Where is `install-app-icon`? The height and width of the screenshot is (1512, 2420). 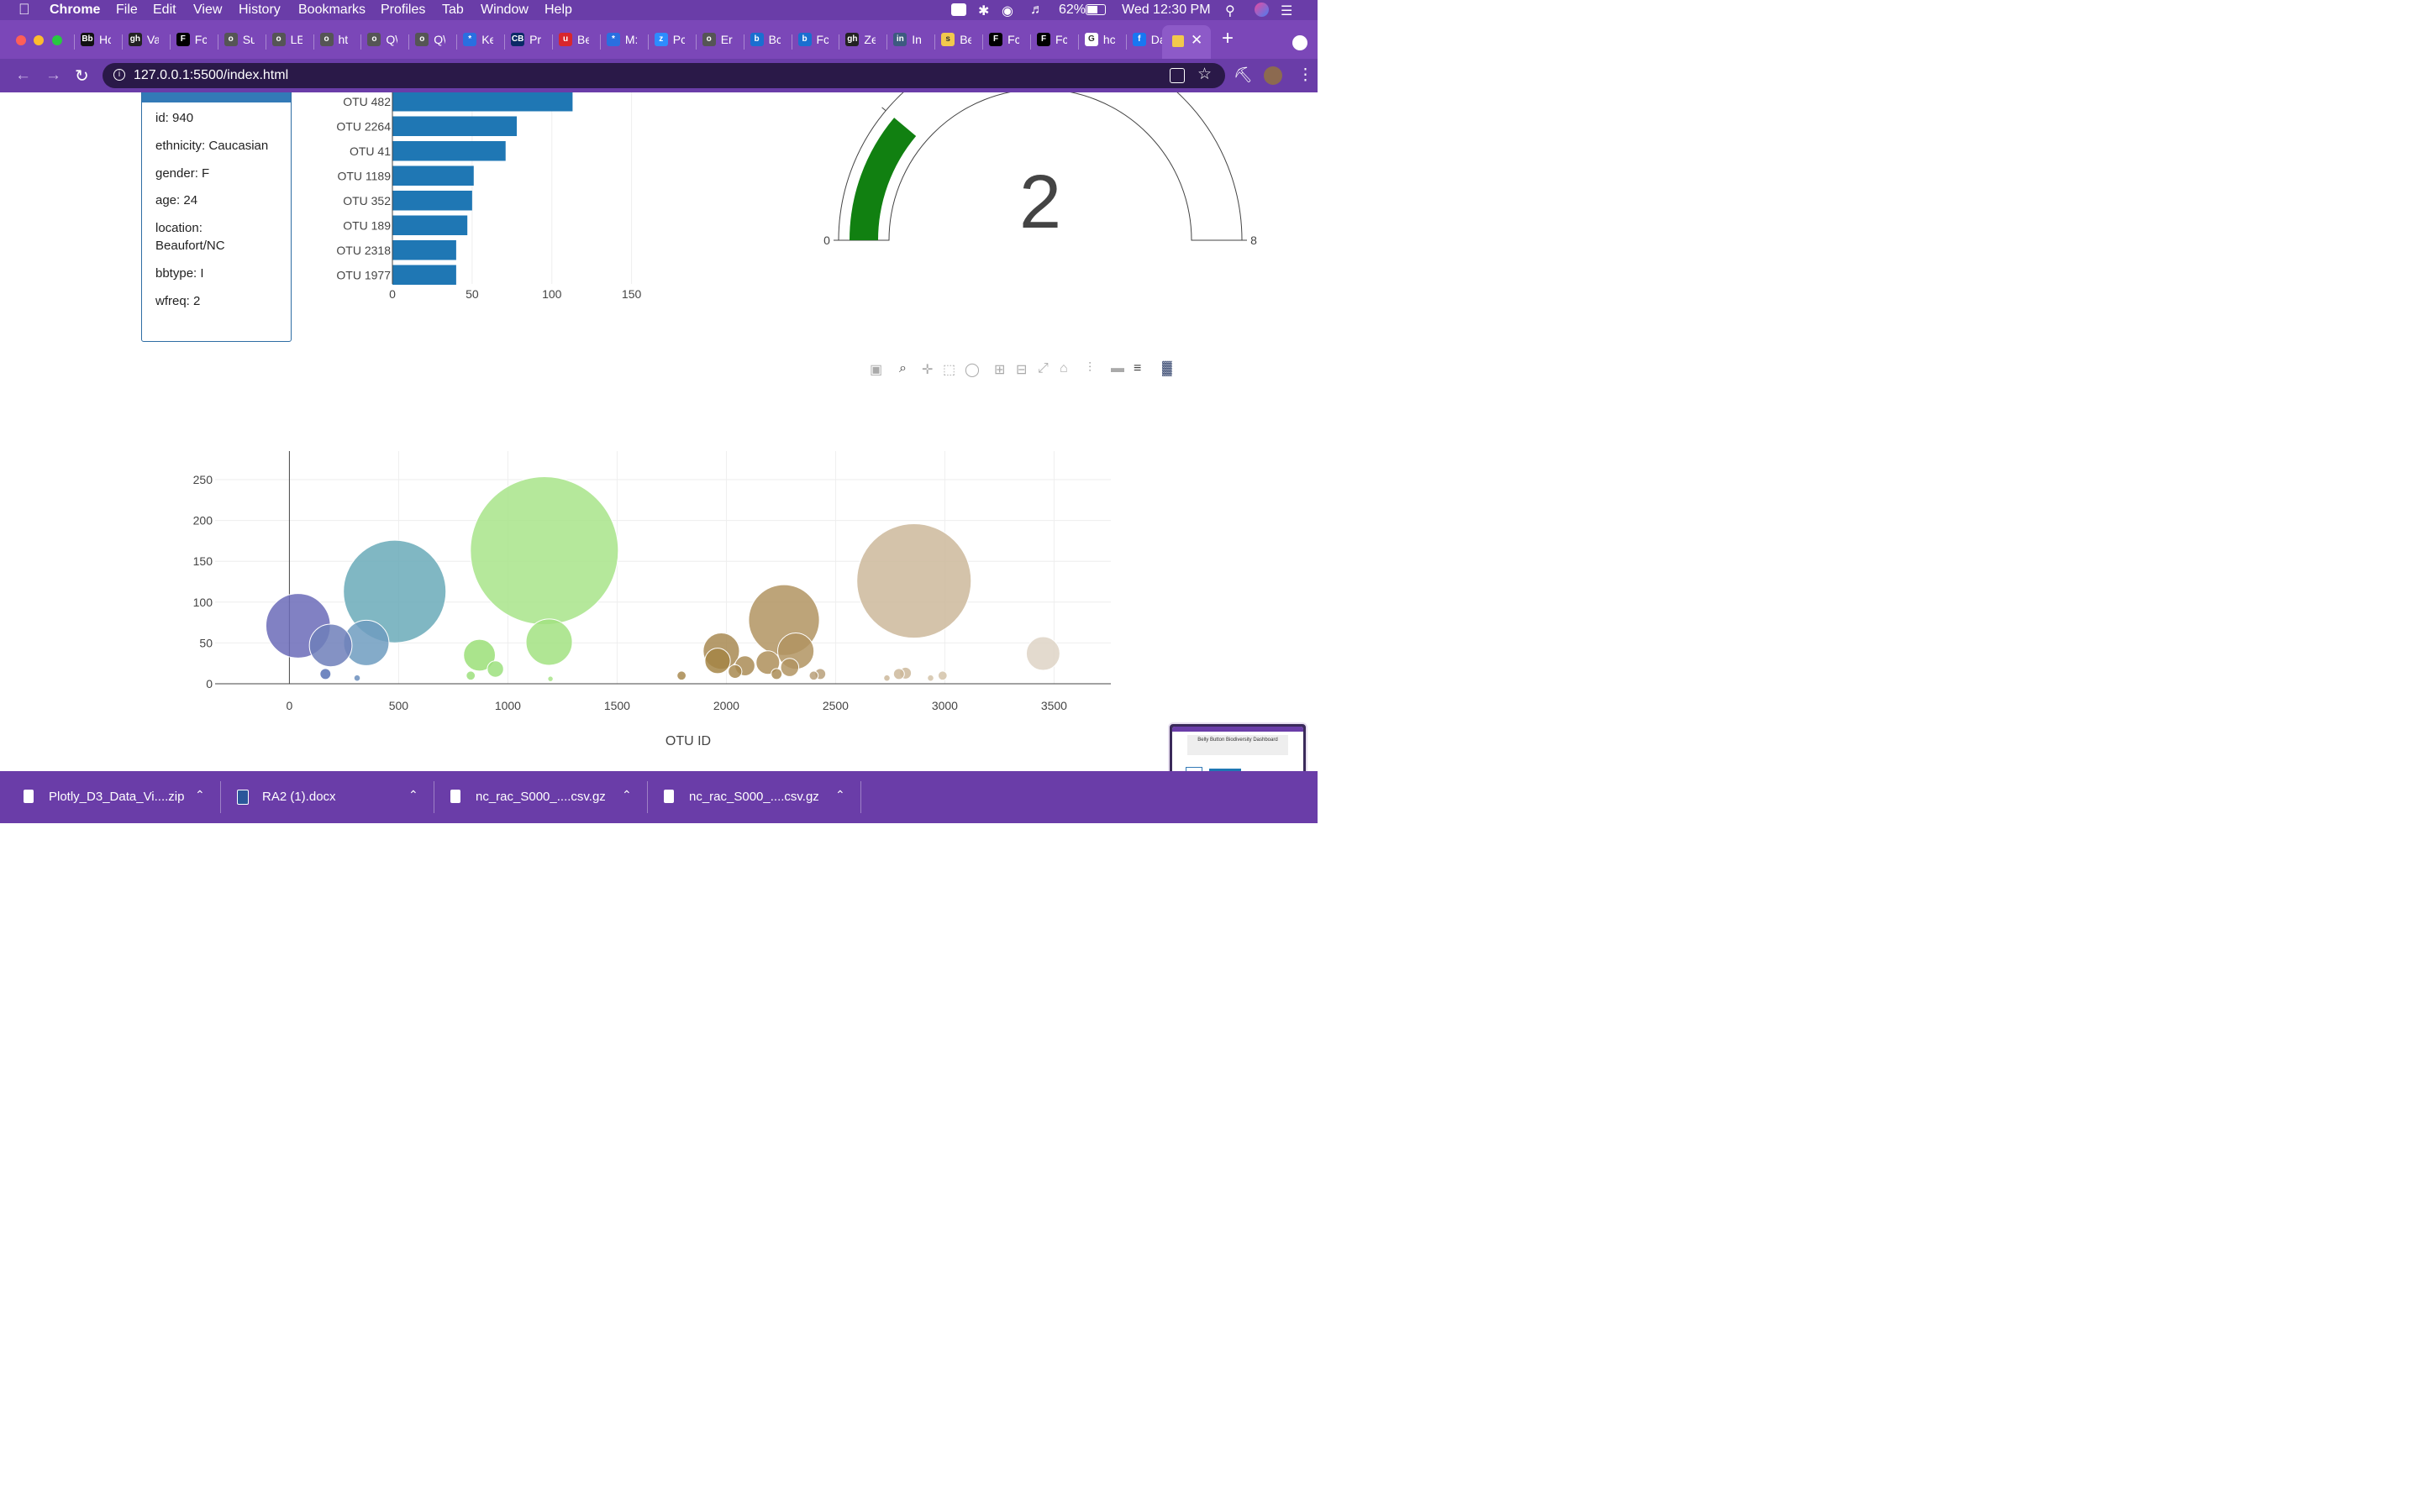
install-app-icon is located at coordinates (1177, 75).